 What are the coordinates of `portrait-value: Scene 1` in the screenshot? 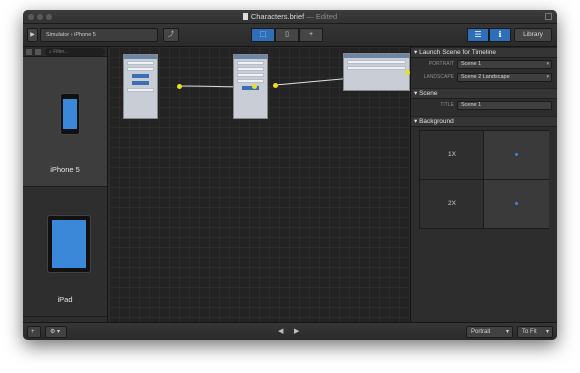 It's located at (471, 64).